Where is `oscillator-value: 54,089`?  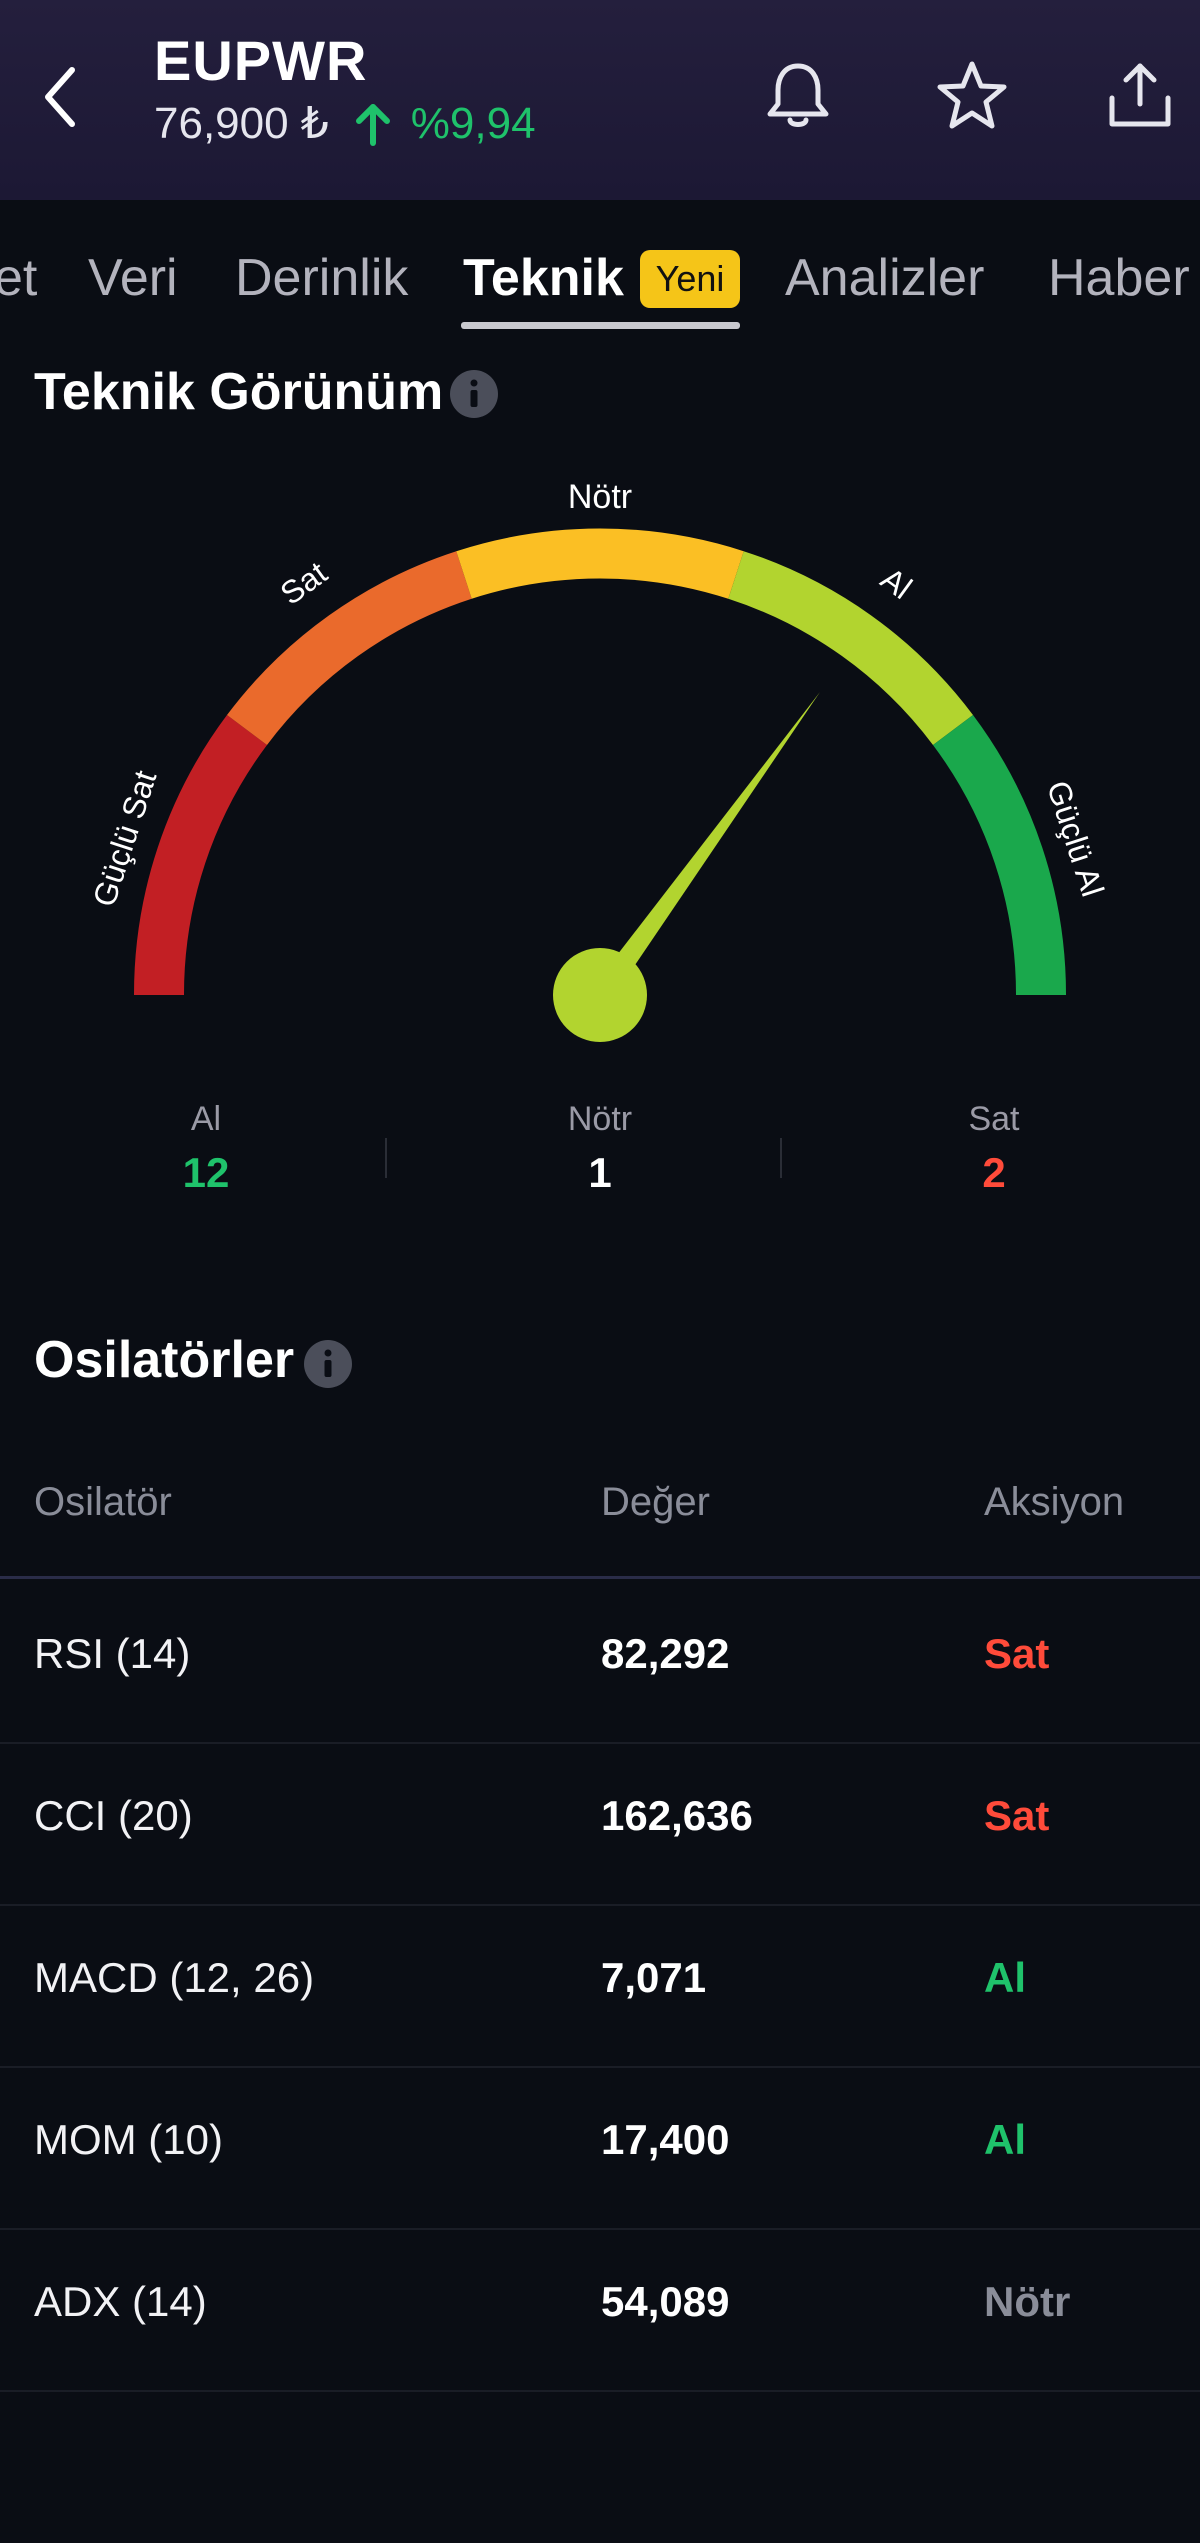 oscillator-value: 54,089 is located at coordinates (665, 2301).